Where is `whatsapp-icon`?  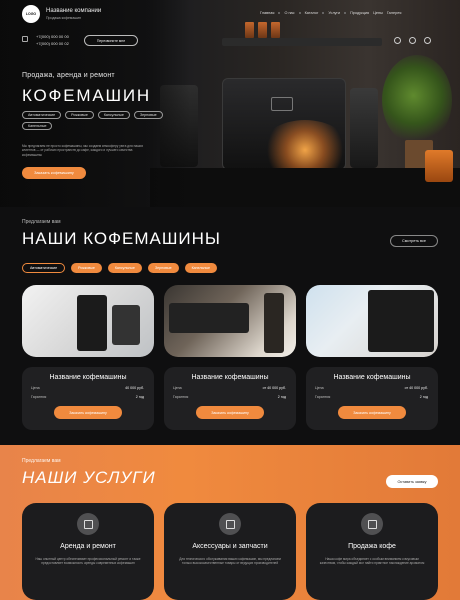
whatsapp-icon is located at coordinates (427, 40).